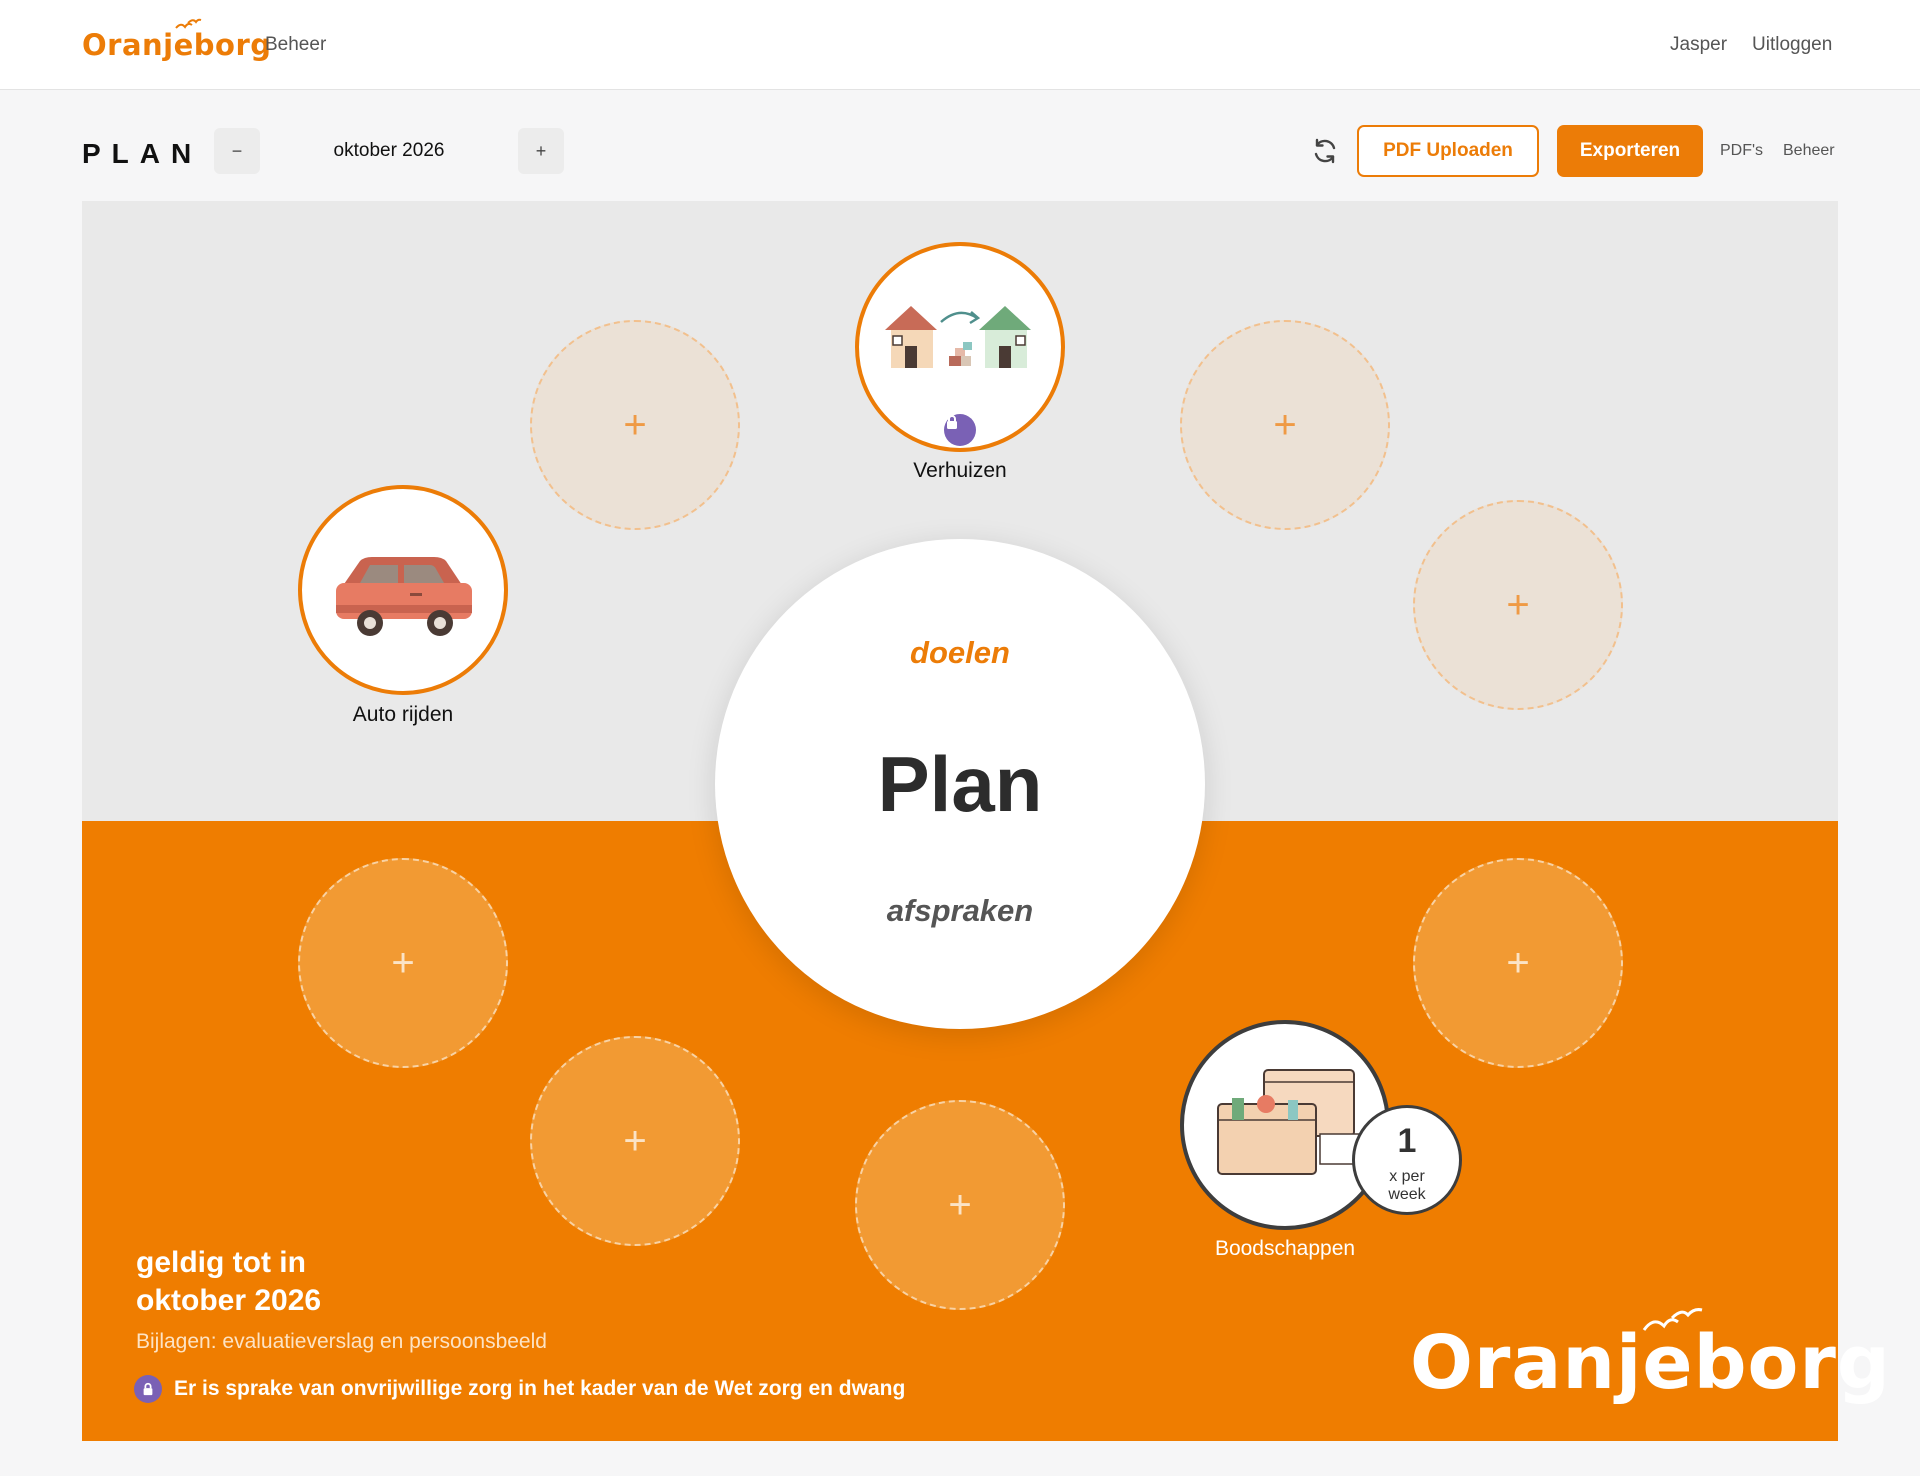 This screenshot has height=1476, width=1920. What do you see at coordinates (404, 596) in the screenshot?
I see `car-icon` at bounding box center [404, 596].